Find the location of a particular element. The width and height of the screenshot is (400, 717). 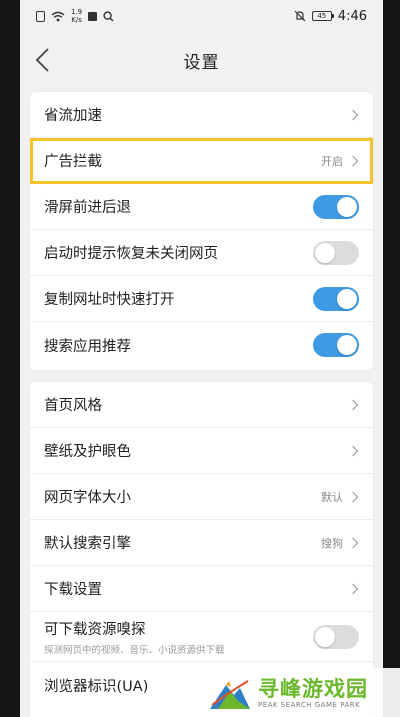

setting-label: 滑屏前进后退 is located at coordinates (87, 208).